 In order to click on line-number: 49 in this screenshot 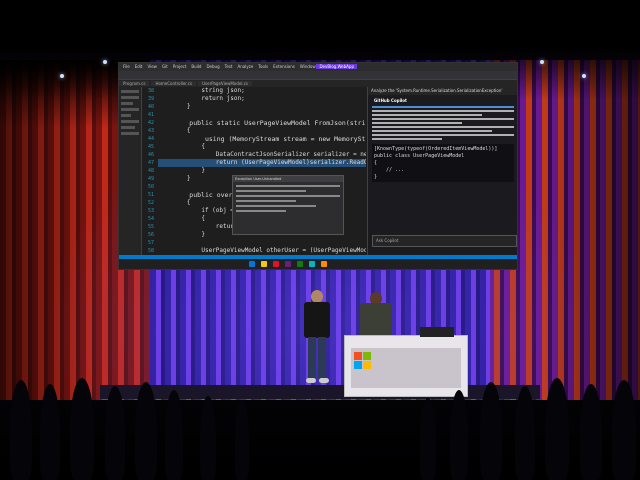, I will do `click(150, 179)`.